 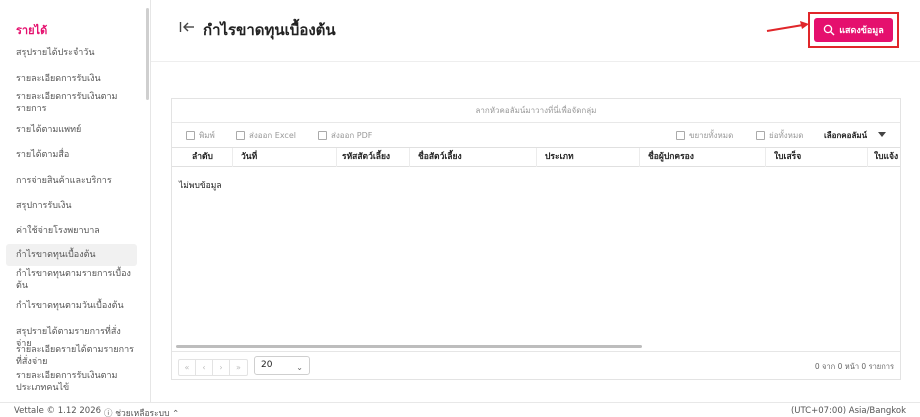 I want to click on export-excel-button: ส่งออก Excel, so click(x=266, y=135).